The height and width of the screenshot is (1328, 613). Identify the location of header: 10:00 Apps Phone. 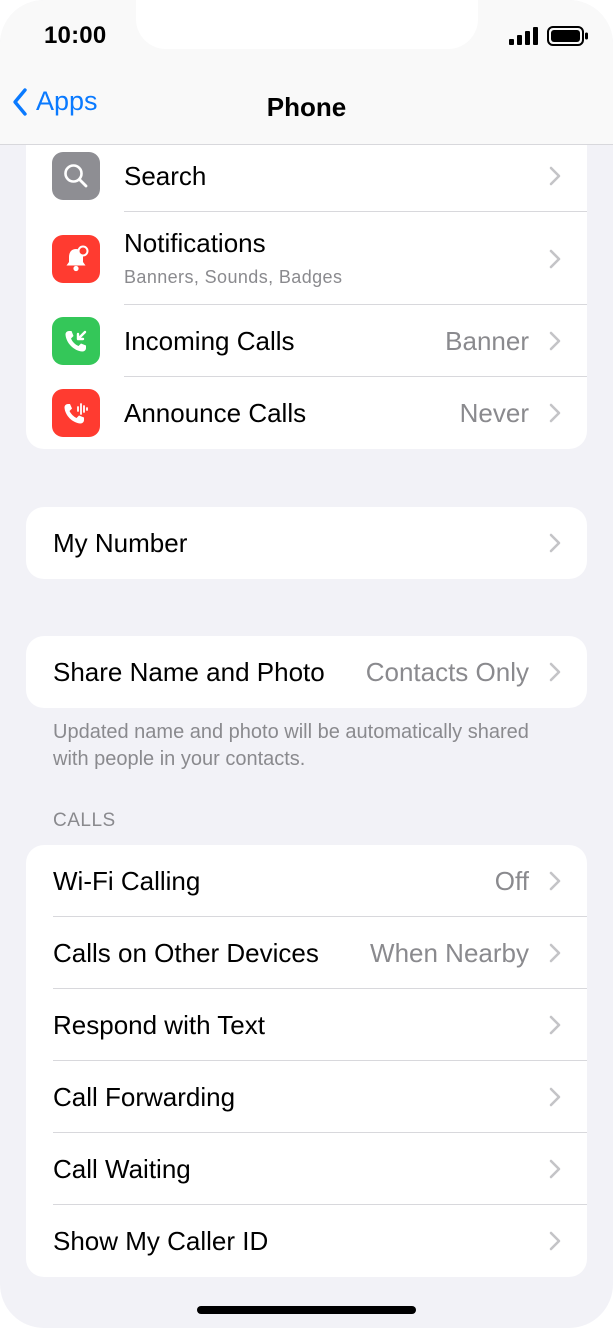
(306, 72).